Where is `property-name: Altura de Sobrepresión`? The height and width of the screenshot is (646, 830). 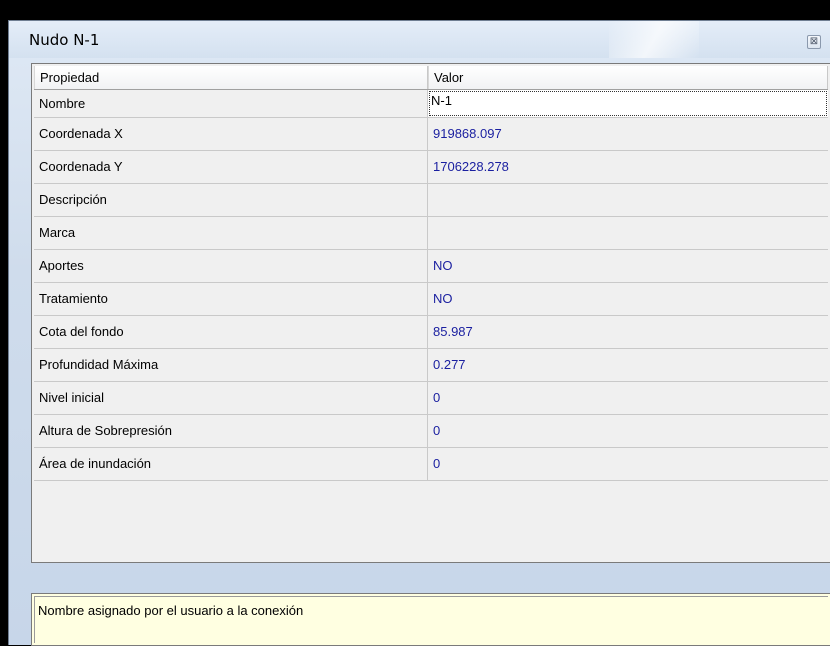
property-name: Altura de Sobrepresión is located at coordinates (231, 431).